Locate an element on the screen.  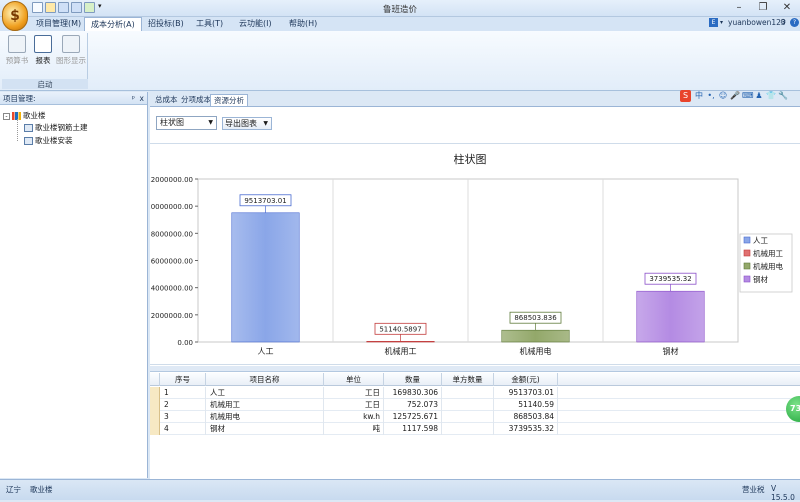
col-header-qty: 数量 is located at coordinates (413, 379).